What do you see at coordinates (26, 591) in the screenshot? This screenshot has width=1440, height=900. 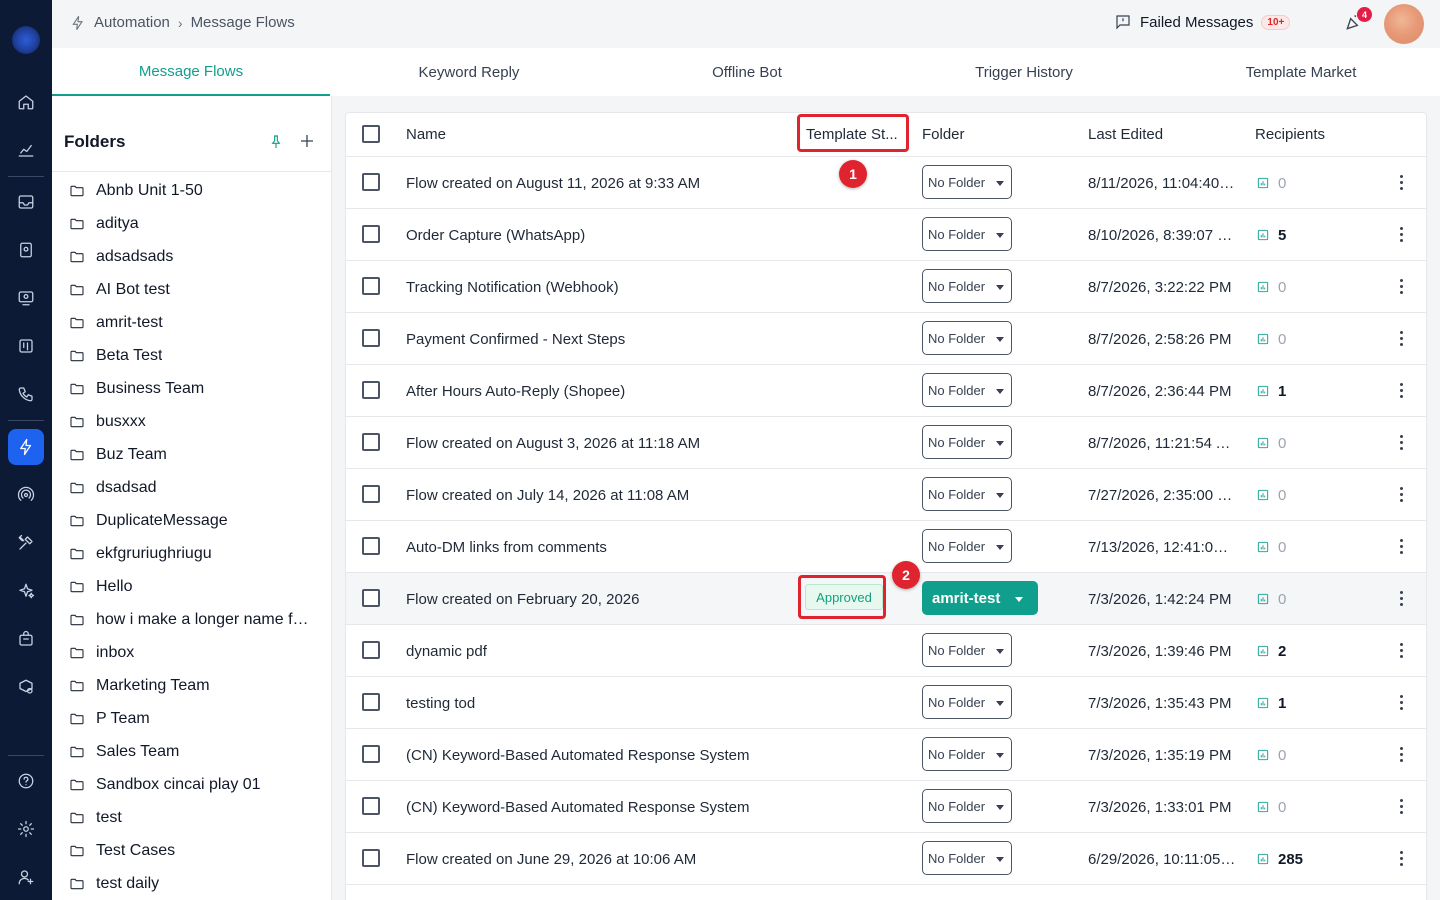 I see `ai-sparkle-icon` at bounding box center [26, 591].